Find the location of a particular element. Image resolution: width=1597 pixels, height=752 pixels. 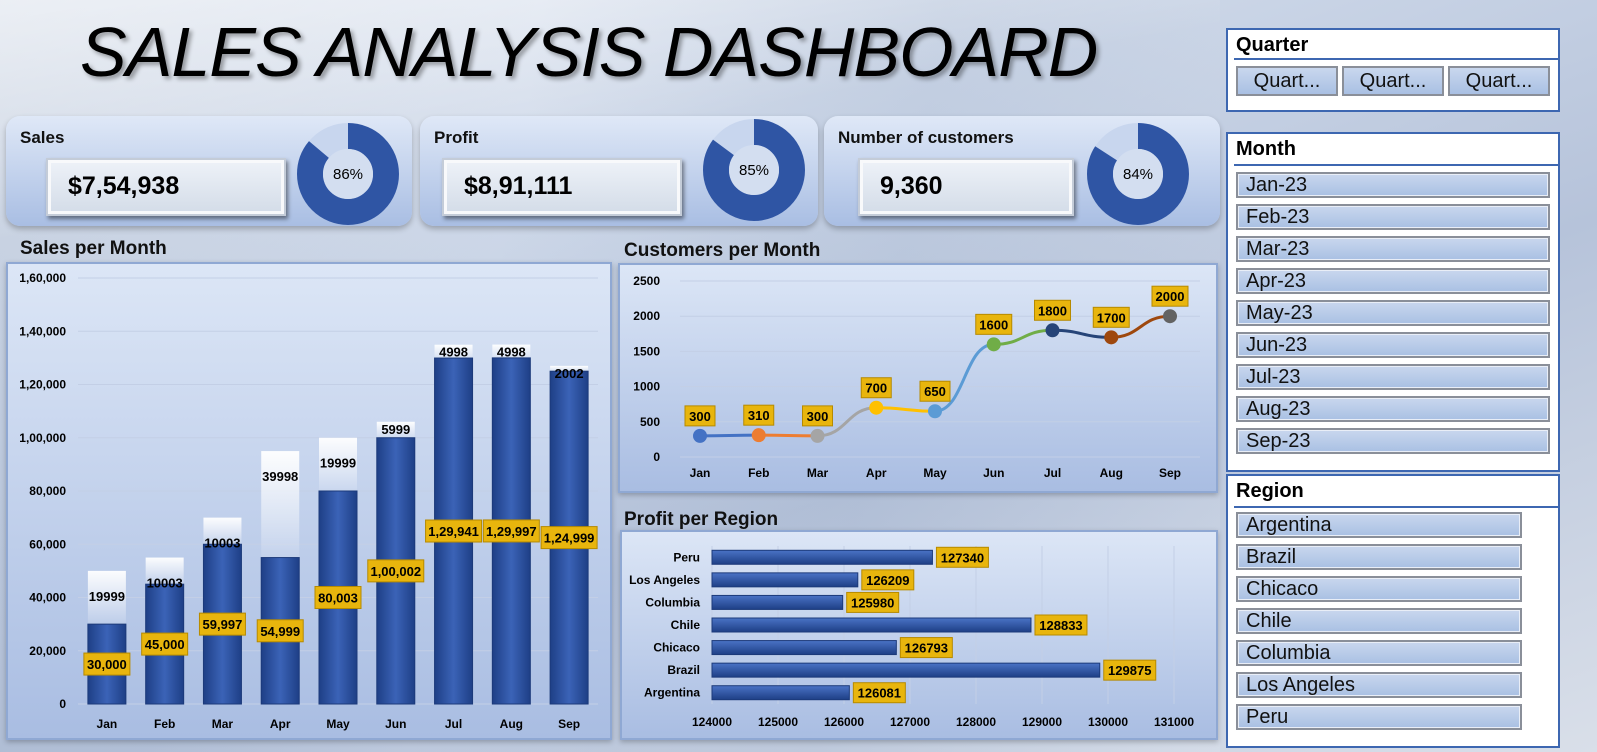

kpi-label: Profit is located at coordinates (456, 137).